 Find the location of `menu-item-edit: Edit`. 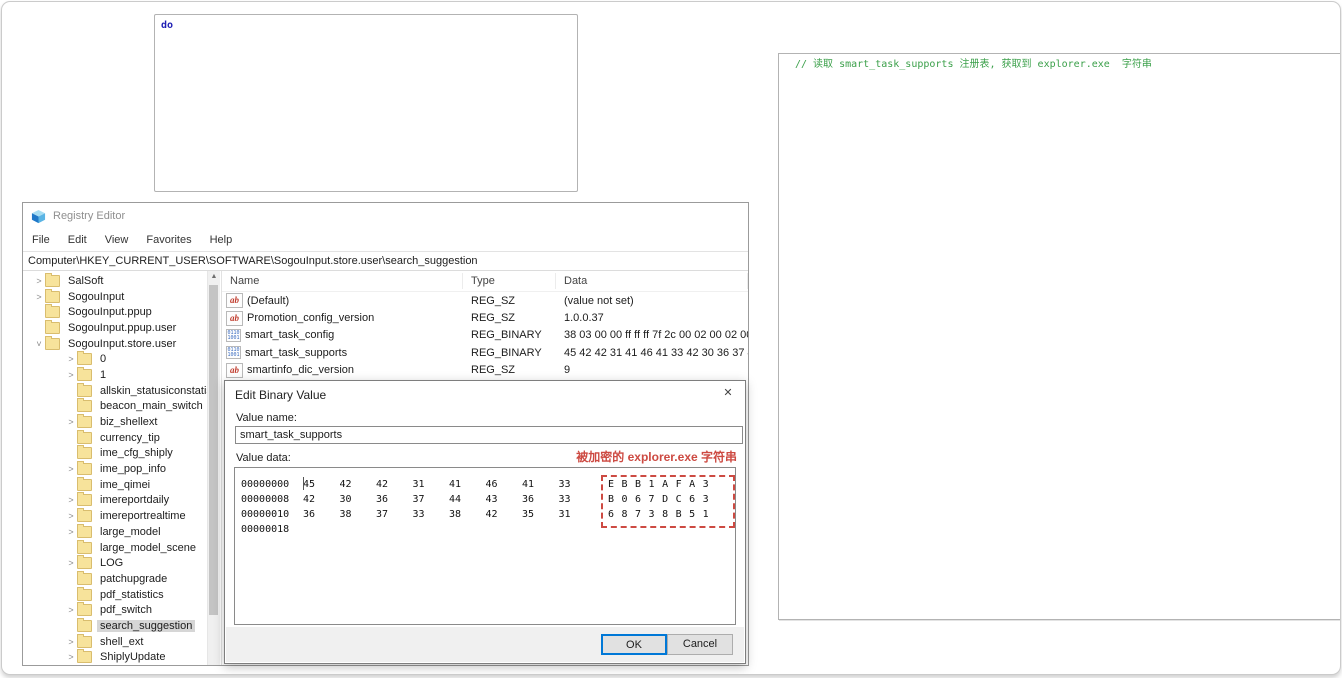

menu-item-edit: Edit is located at coordinates (77, 240).